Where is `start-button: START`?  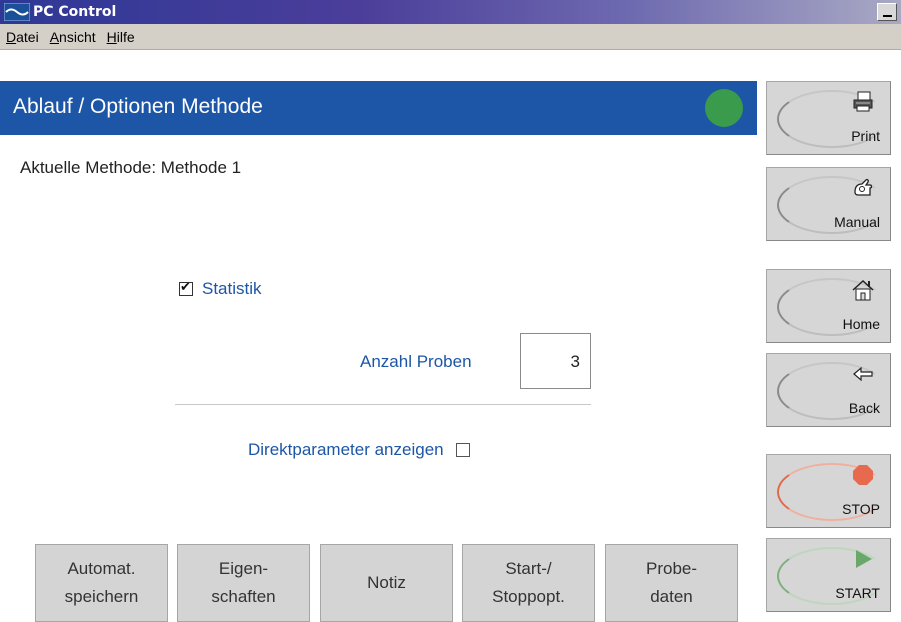 start-button: START is located at coordinates (828, 575).